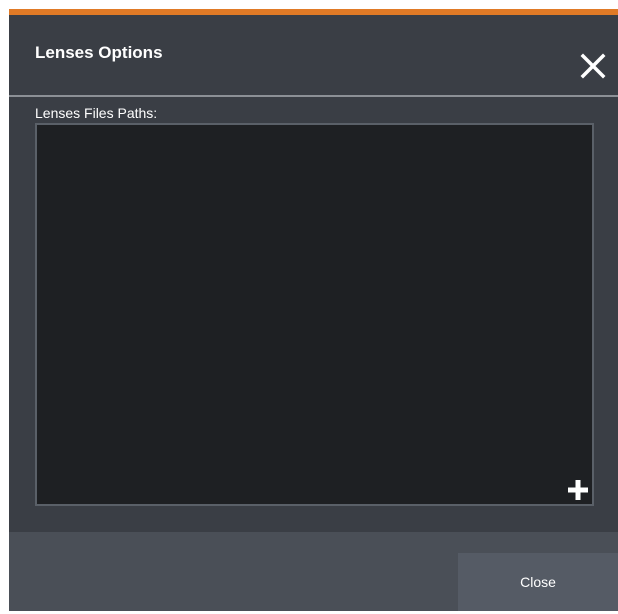  What do you see at coordinates (313, 56) in the screenshot?
I see `dialog-header: Lenses Options` at bounding box center [313, 56].